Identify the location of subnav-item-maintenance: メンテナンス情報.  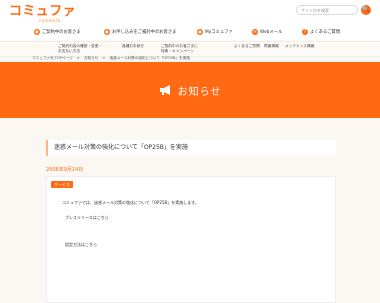
(299, 46).